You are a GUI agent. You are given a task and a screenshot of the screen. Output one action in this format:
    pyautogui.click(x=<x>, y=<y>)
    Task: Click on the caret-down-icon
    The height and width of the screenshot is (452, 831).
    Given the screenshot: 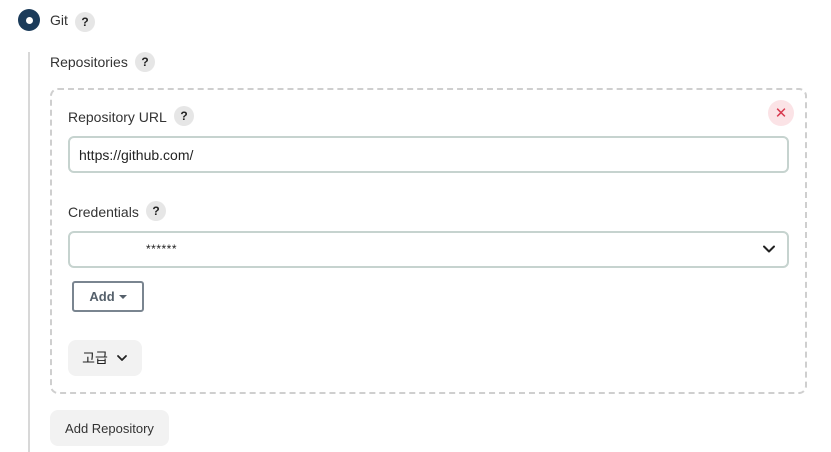 What is the action you would take?
    pyautogui.click(x=122, y=297)
    